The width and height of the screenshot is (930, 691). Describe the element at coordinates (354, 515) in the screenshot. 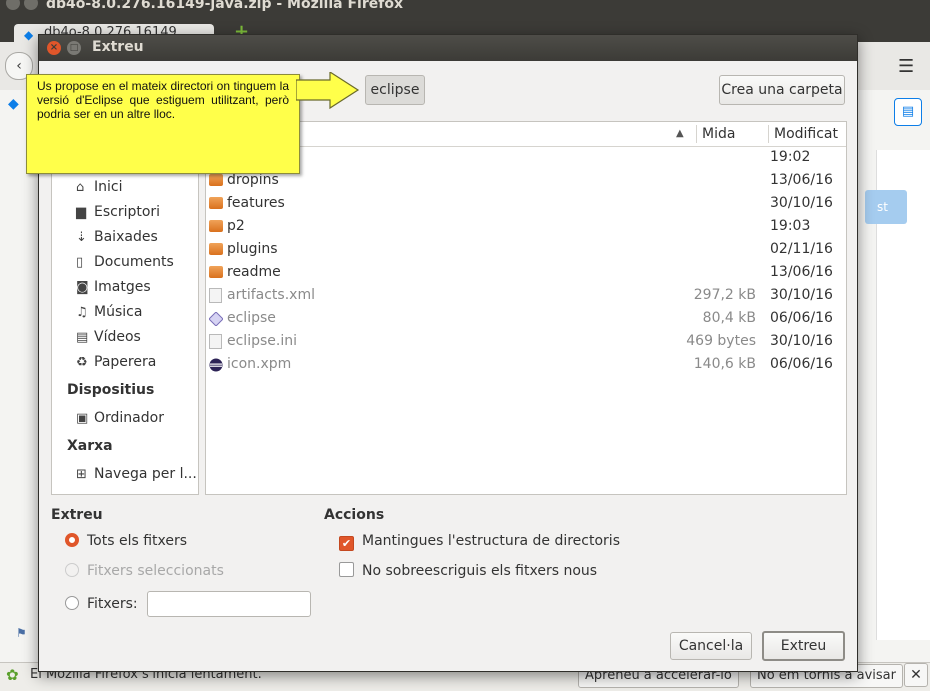

I see `actions-group-header: Accions` at that location.